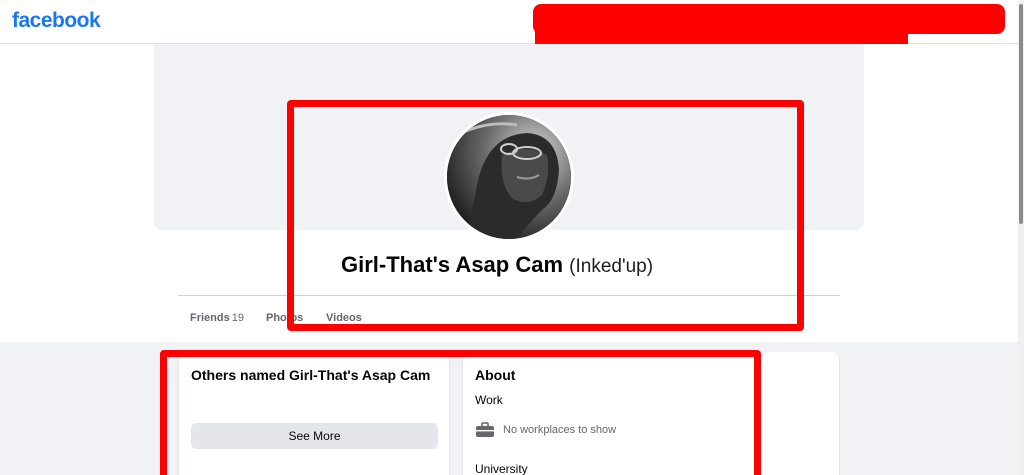 The image size is (1024, 475). I want to click on scrollbar-thumb, so click(1021, 114).